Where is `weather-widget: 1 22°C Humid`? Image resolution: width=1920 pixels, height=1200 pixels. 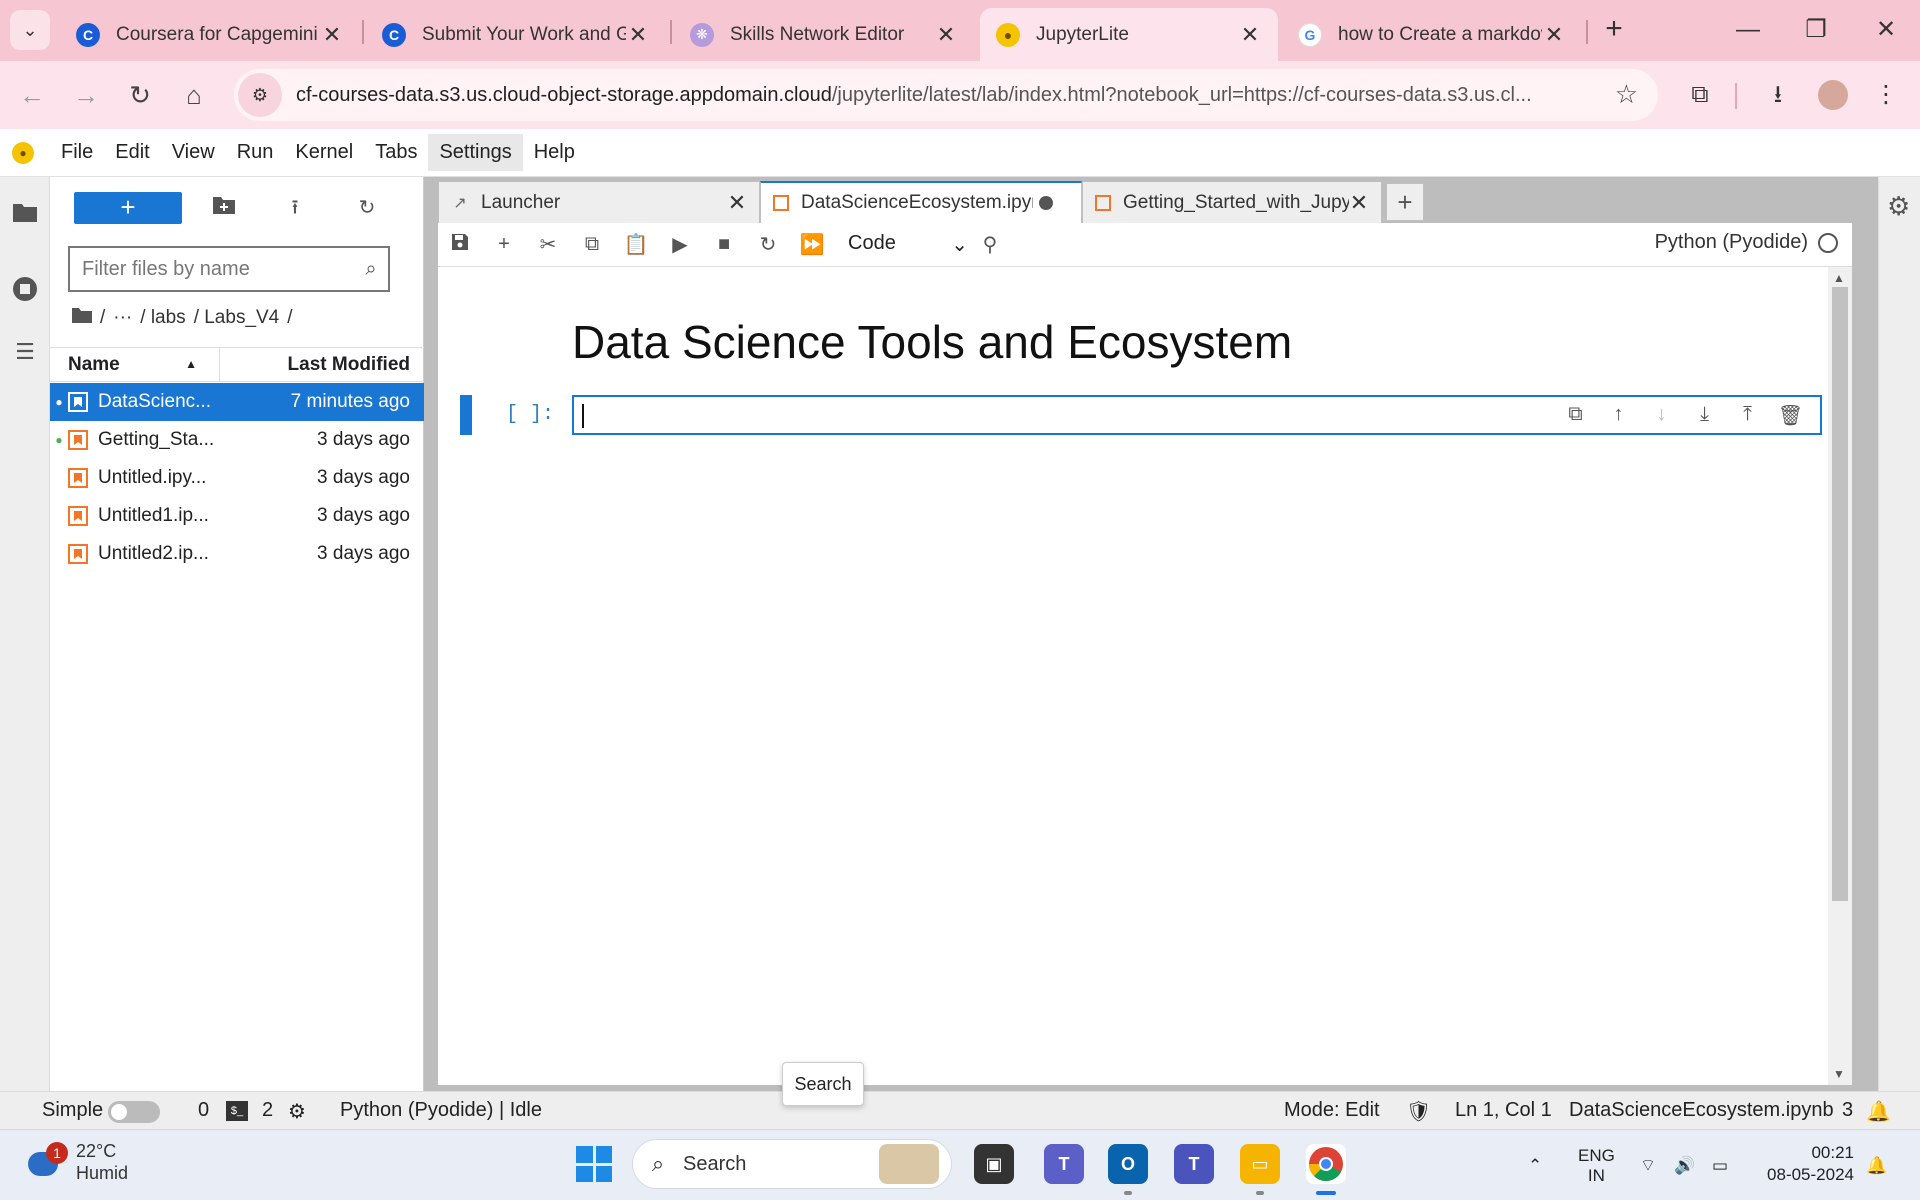
weather-widget: 1 22°C Humid is located at coordinates (75, 1162).